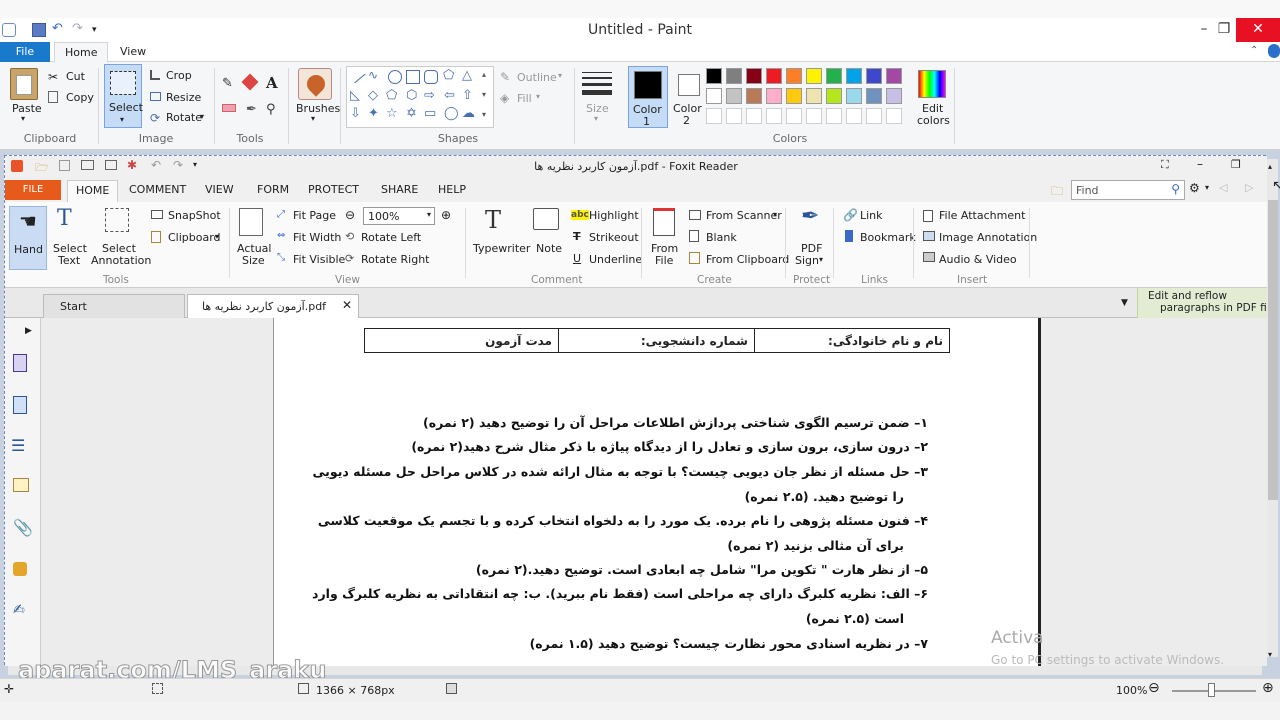 The image size is (1280, 720). Describe the element at coordinates (93, 191) in the screenshot. I see `foxit-tab-home: HOME` at that location.